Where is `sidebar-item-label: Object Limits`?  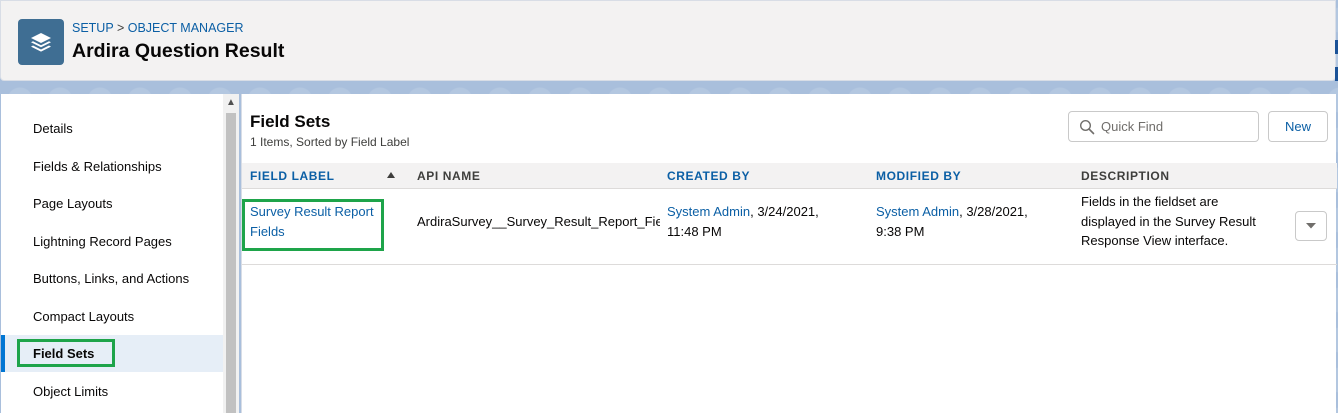 sidebar-item-label: Object Limits is located at coordinates (71, 391).